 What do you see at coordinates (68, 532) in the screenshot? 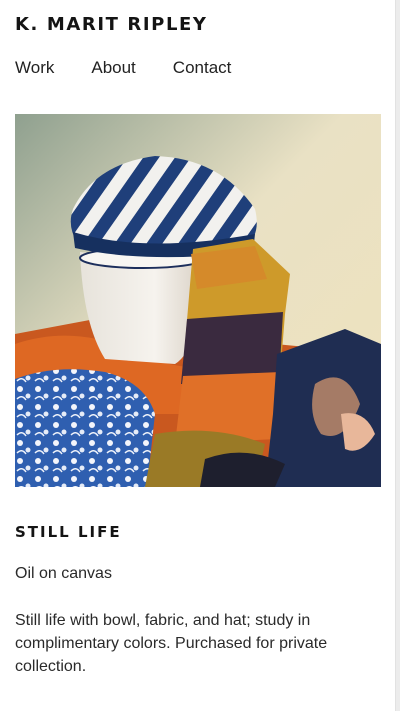
I see `artwork-title: STILL LIFE` at bounding box center [68, 532].